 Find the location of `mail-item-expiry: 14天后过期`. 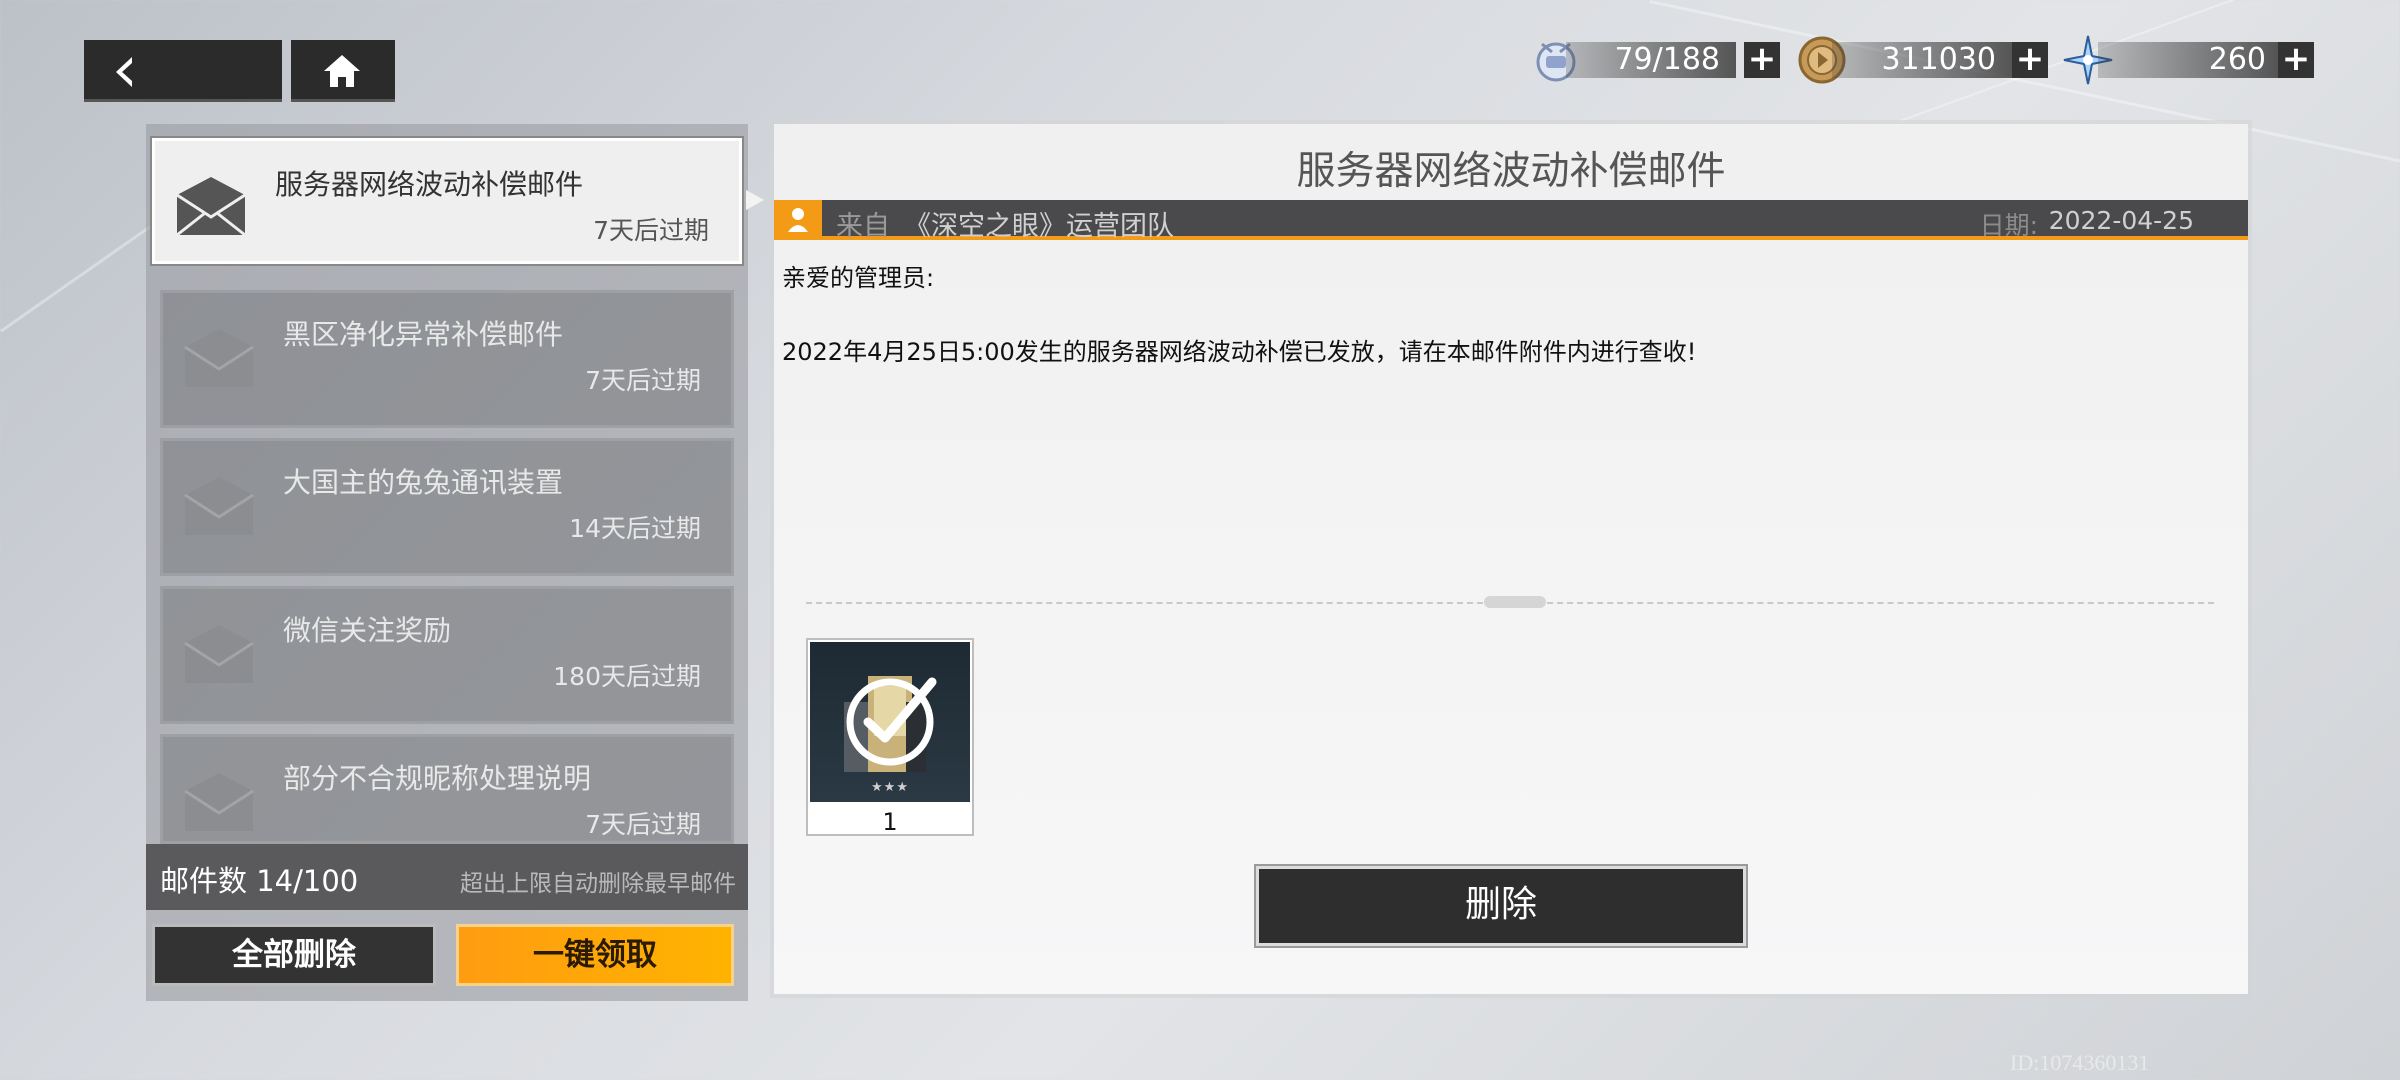

mail-item-expiry: 14天后过期 is located at coordinates (635, 528).